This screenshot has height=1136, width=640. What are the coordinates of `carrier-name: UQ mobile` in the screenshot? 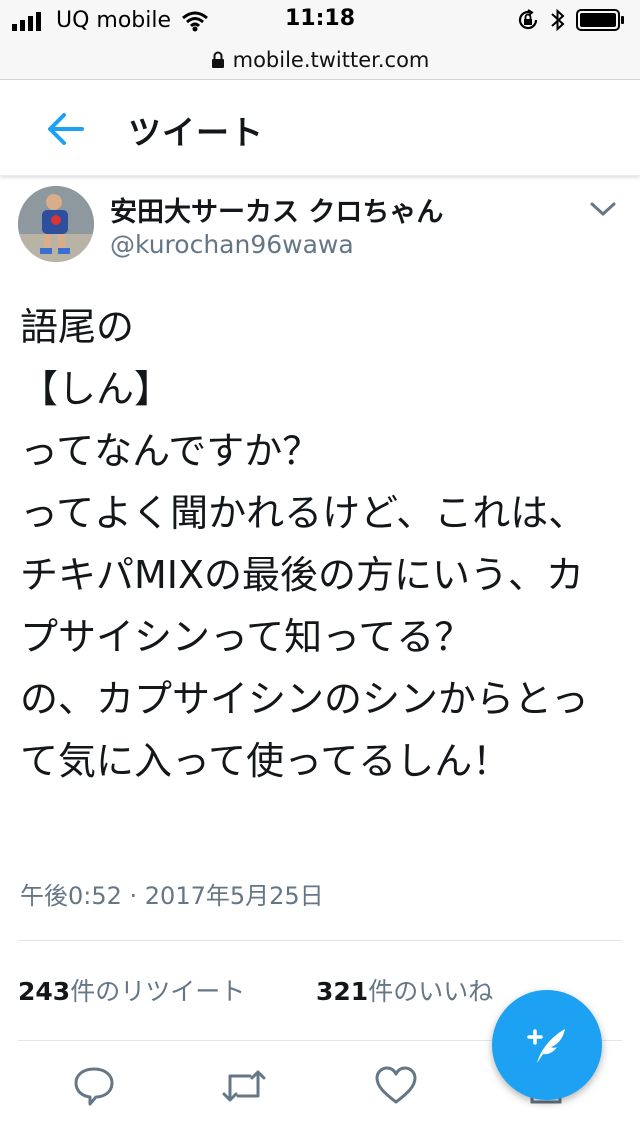 It's located at (114, 20).